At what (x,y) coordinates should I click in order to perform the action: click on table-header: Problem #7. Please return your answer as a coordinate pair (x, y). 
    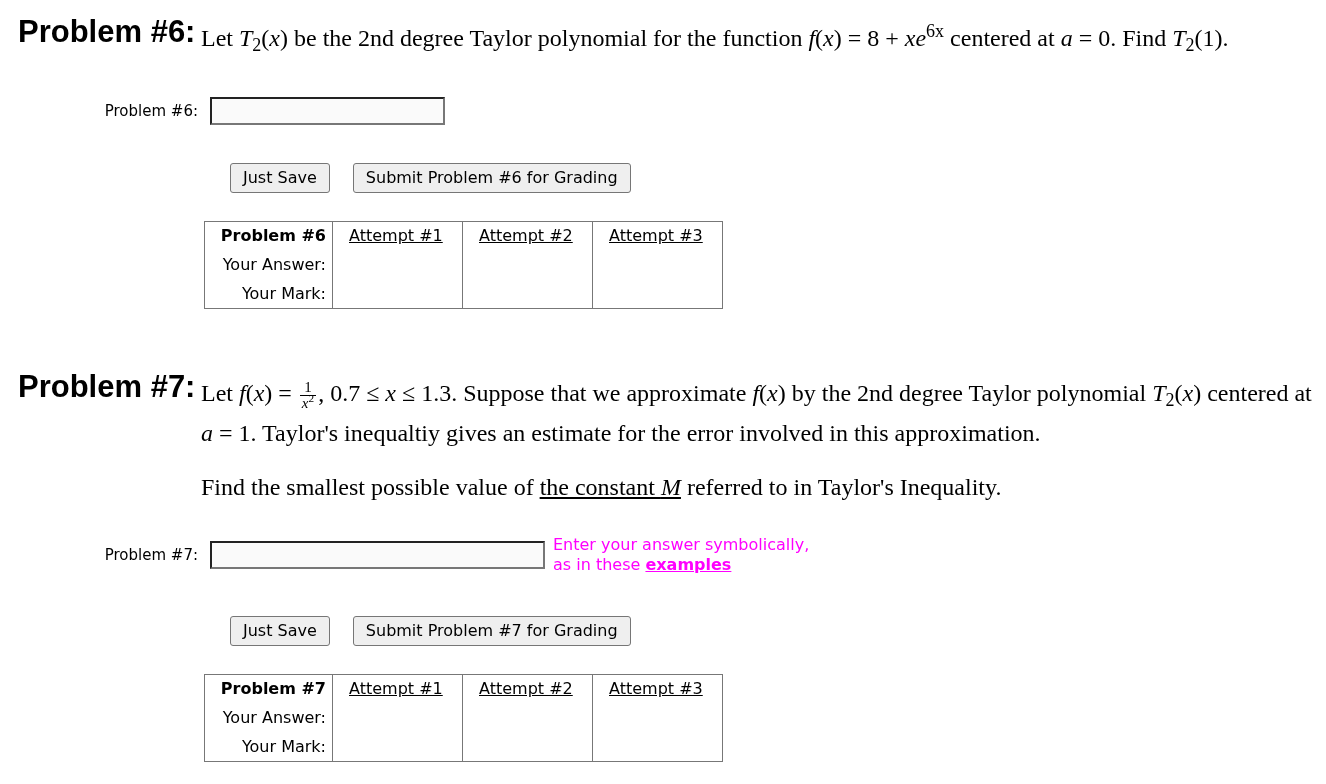
    Looking at the image, I should click on (268, 689).